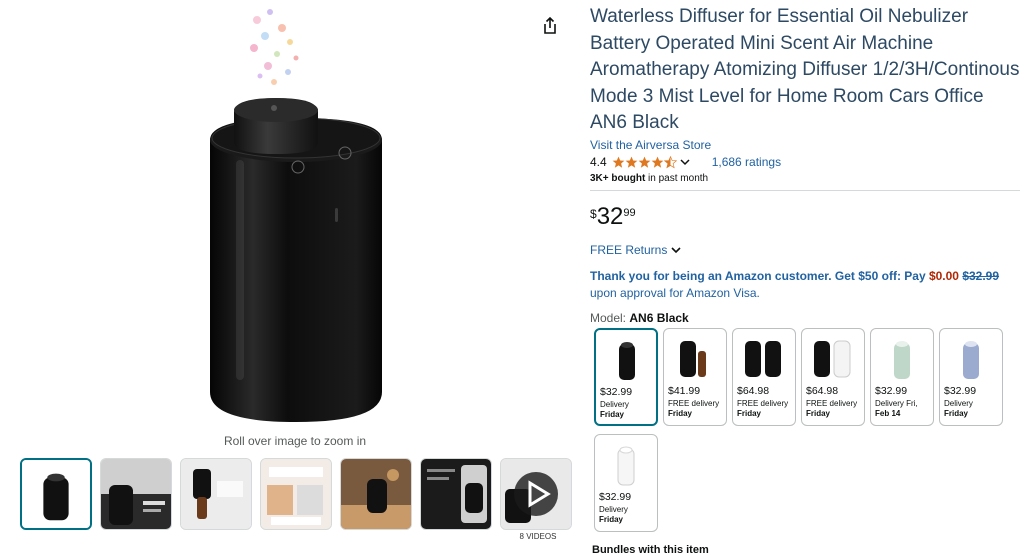  I want to click on price-symbol: $, so click(593, 214).